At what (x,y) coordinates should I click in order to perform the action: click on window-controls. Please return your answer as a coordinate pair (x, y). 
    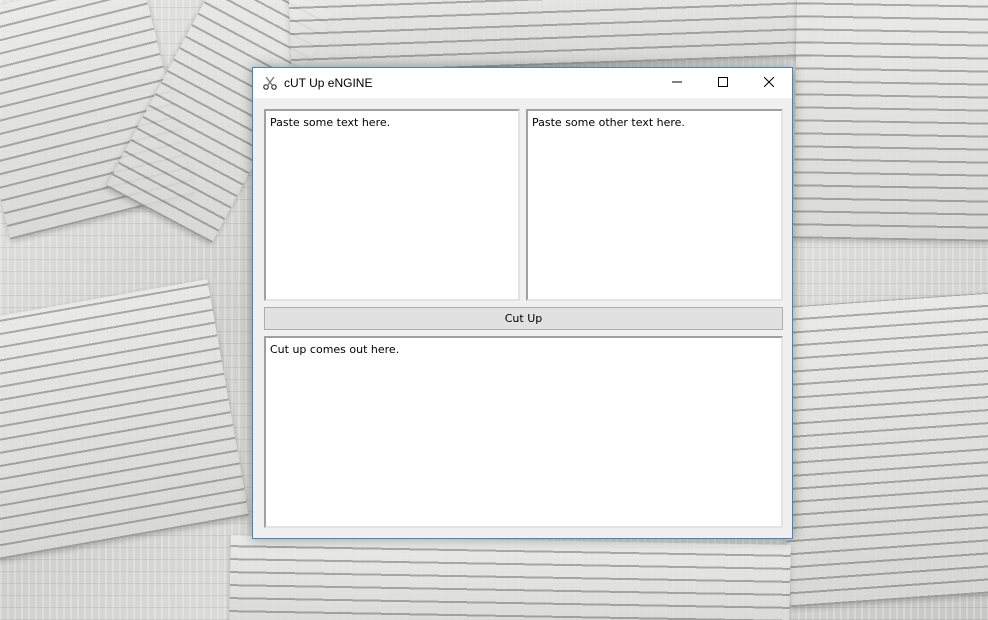
    Looking at the image, I should click on (723, 83).